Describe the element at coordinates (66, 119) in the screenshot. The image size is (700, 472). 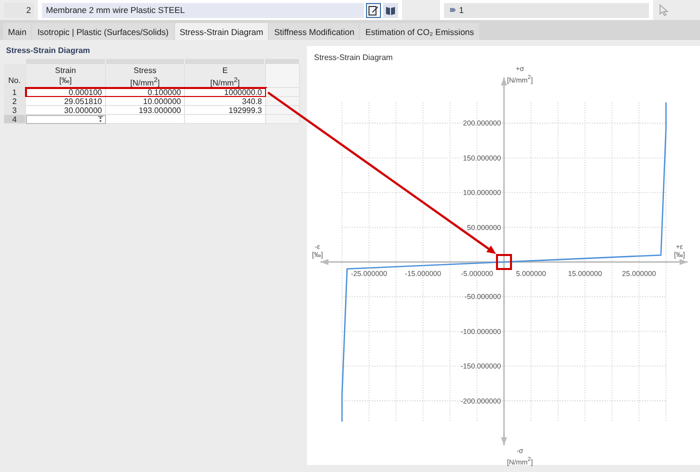
I see `input-field` at that location.